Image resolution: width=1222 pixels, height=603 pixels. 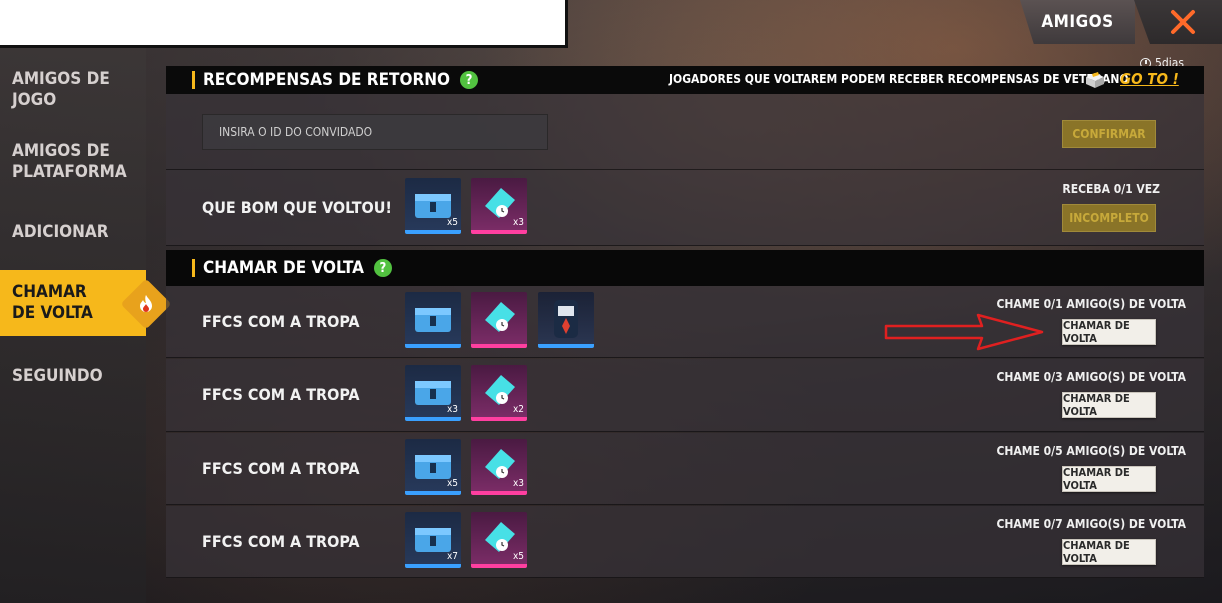 I want to click on reward-voucher-item, so click(x=499, y=320).